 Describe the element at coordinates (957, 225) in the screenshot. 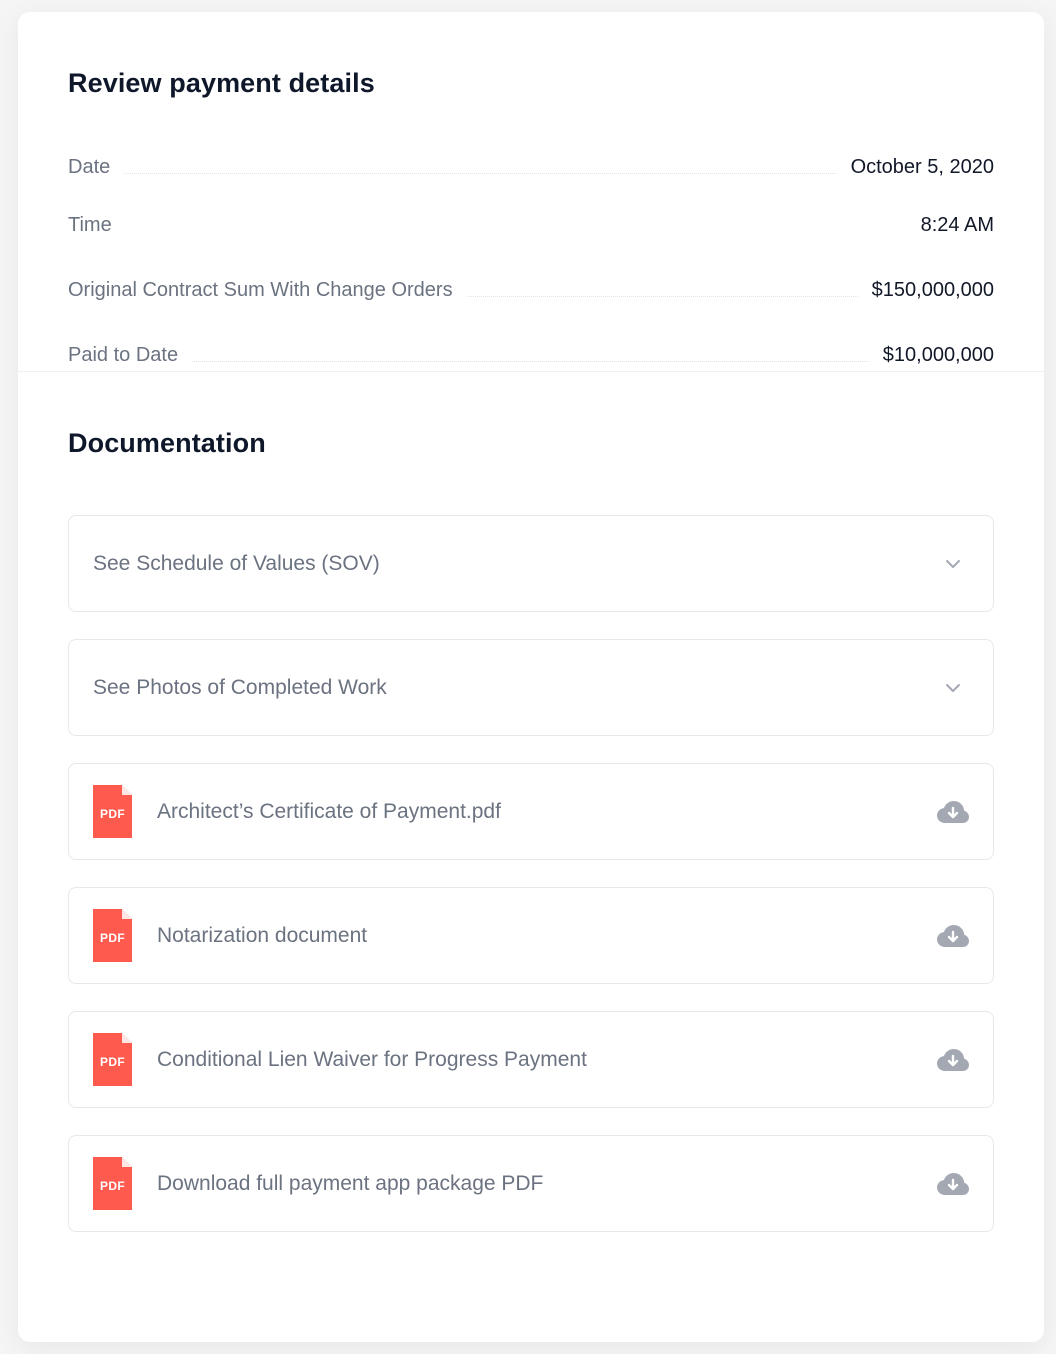

I see `detail-value: 8:24 AM` at that location.